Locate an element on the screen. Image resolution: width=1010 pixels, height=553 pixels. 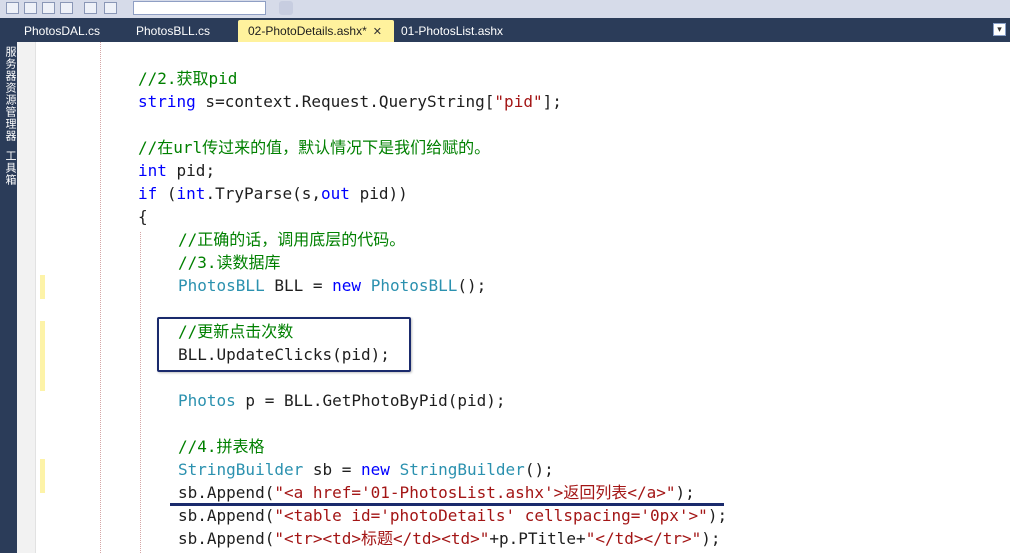
comment-icon is located at coordinates (66, 8).